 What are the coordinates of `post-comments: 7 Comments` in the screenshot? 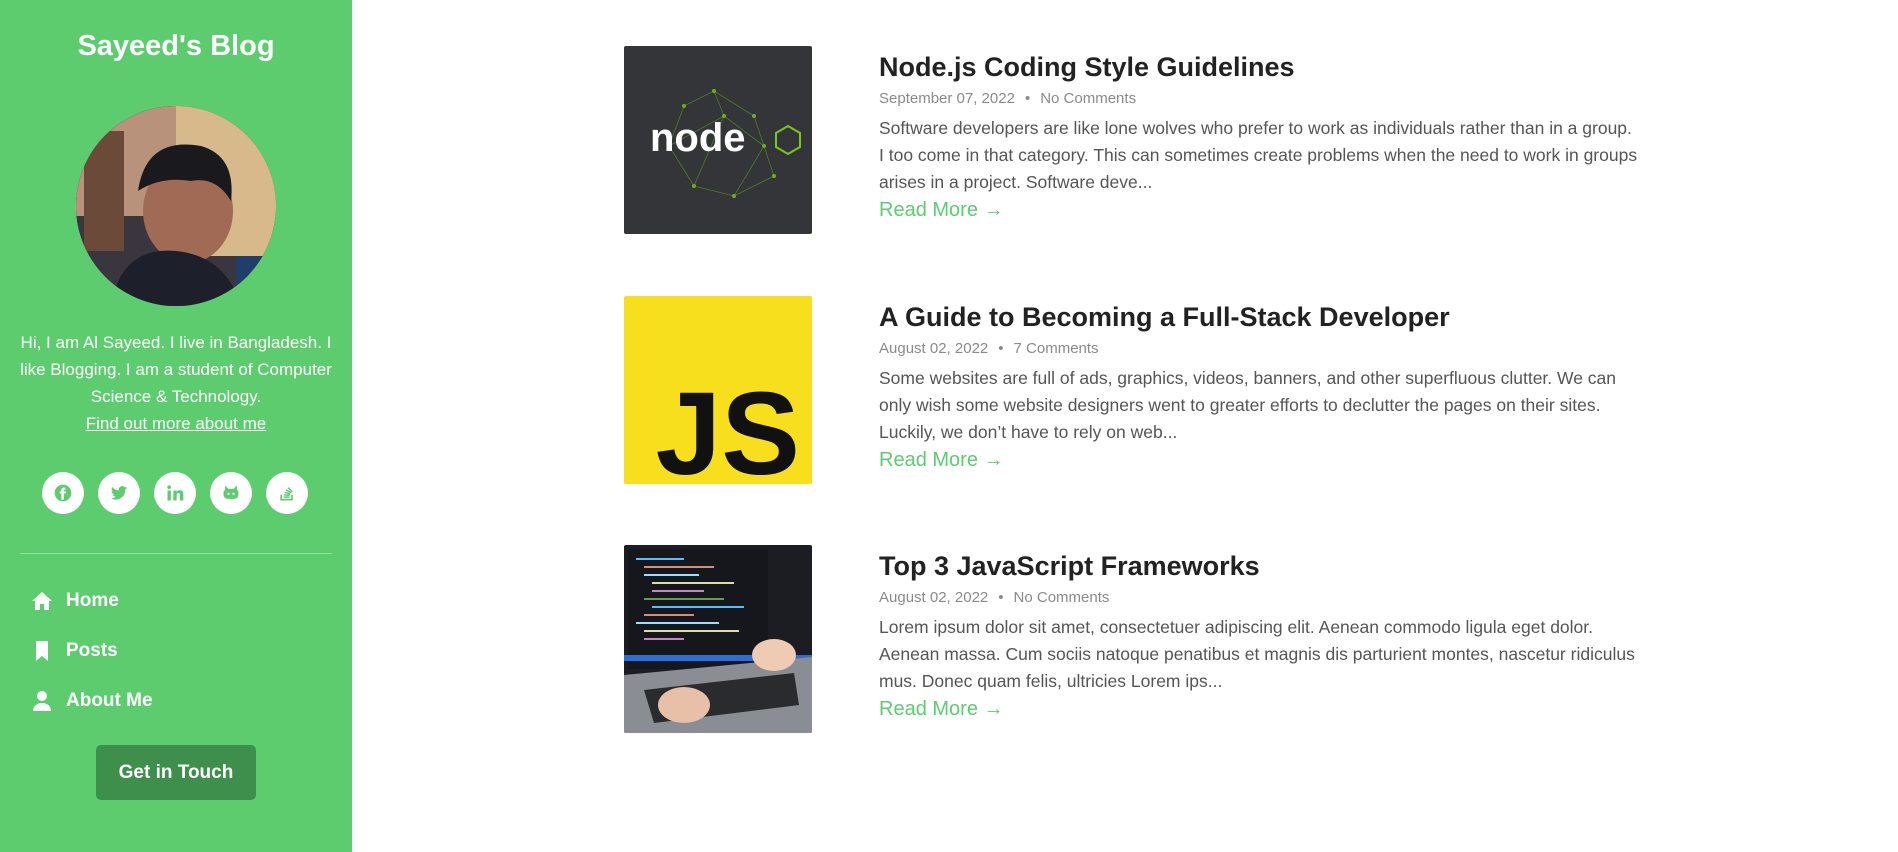 It's located at (1056, 348).